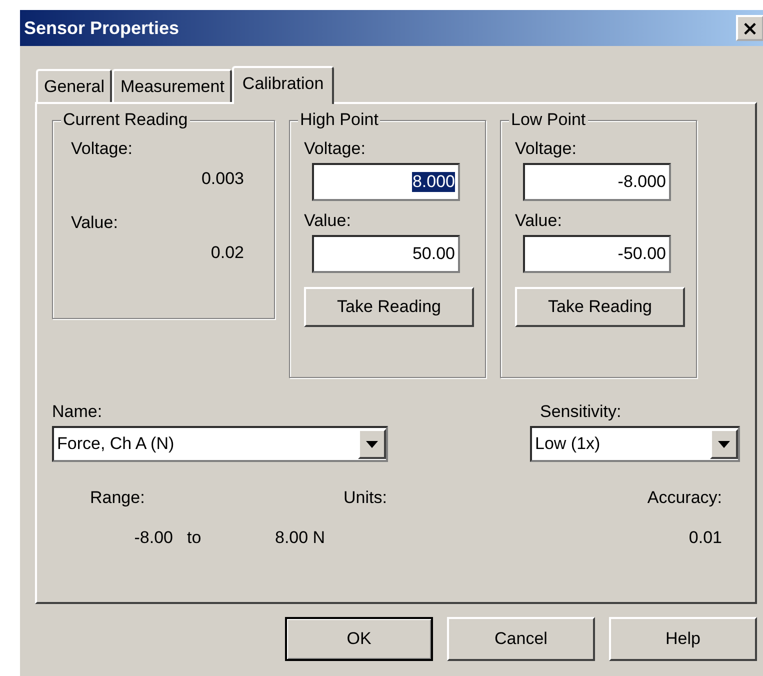 The height and width of the screenshot is (676, 763). What do you see at coordinates (597, 254) in the screenshot?
I see `value-field: -50.00` at bounding box center [597, 254].